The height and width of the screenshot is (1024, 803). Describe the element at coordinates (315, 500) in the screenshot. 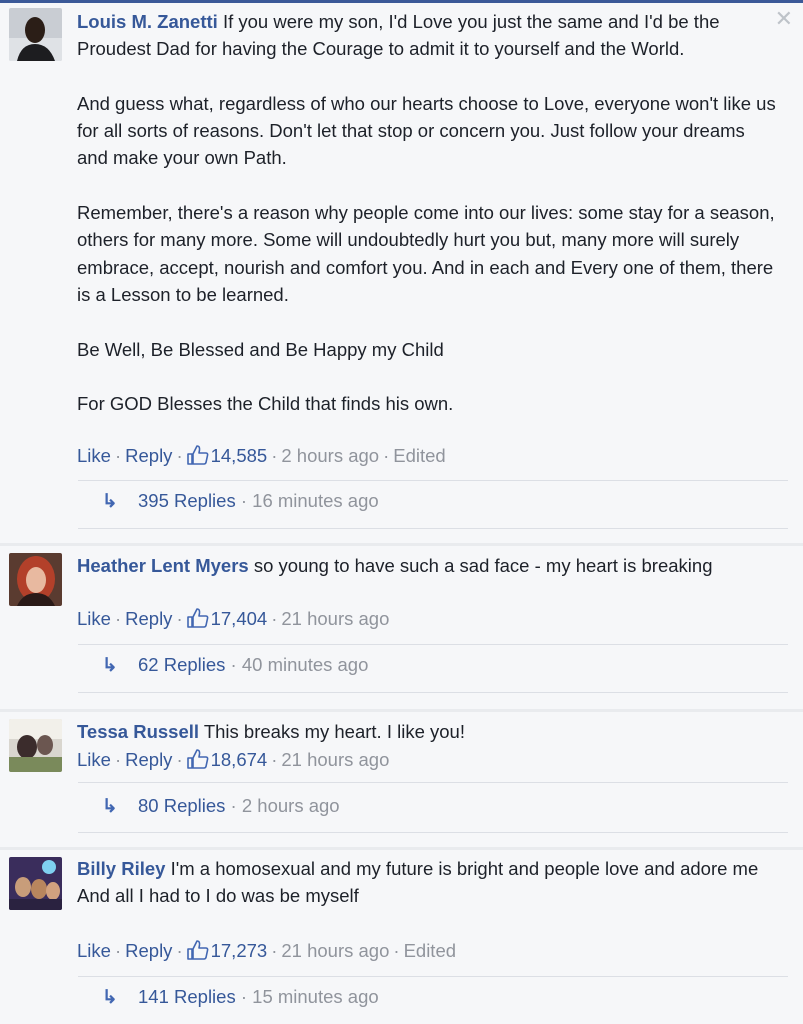

I see `replies-time: 16 minutes ago` at that location.